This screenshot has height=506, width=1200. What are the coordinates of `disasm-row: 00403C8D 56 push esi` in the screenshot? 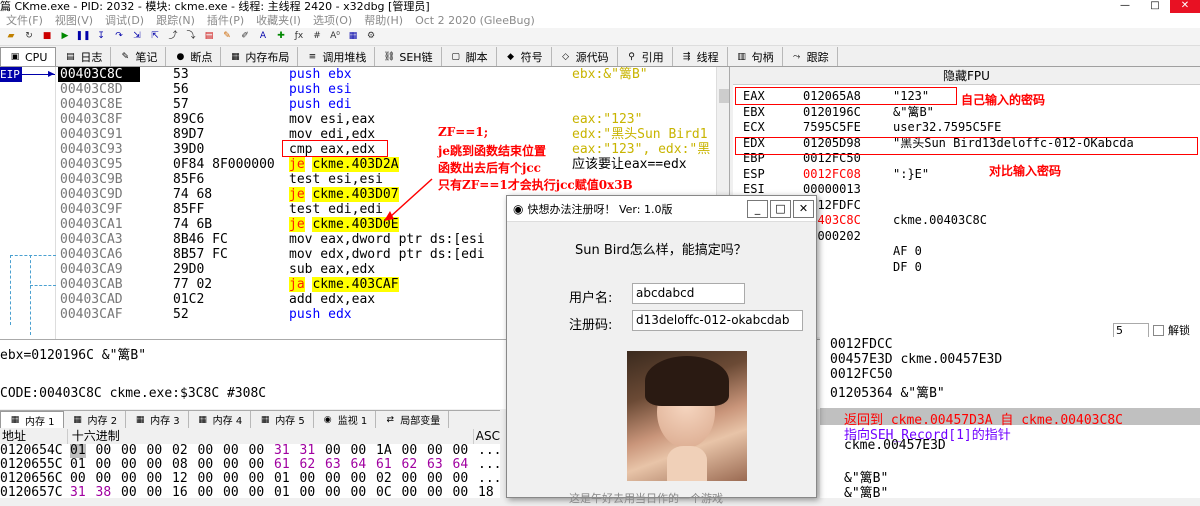 It's located at (364, 89).